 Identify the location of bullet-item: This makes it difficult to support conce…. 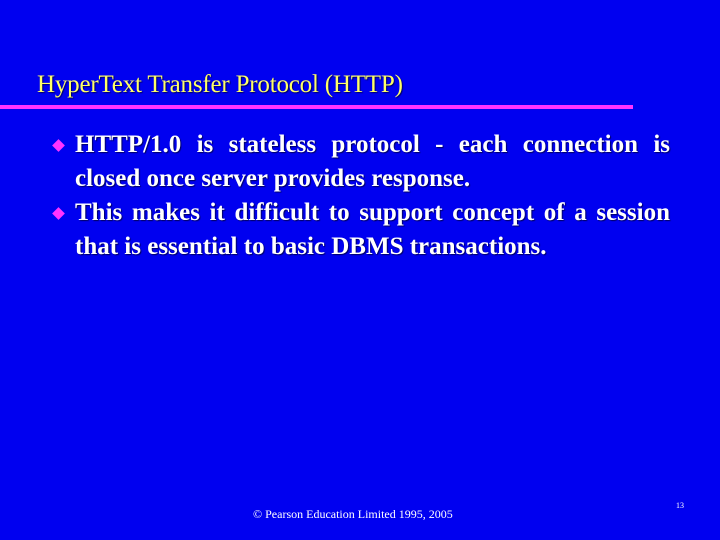
(360, 230).